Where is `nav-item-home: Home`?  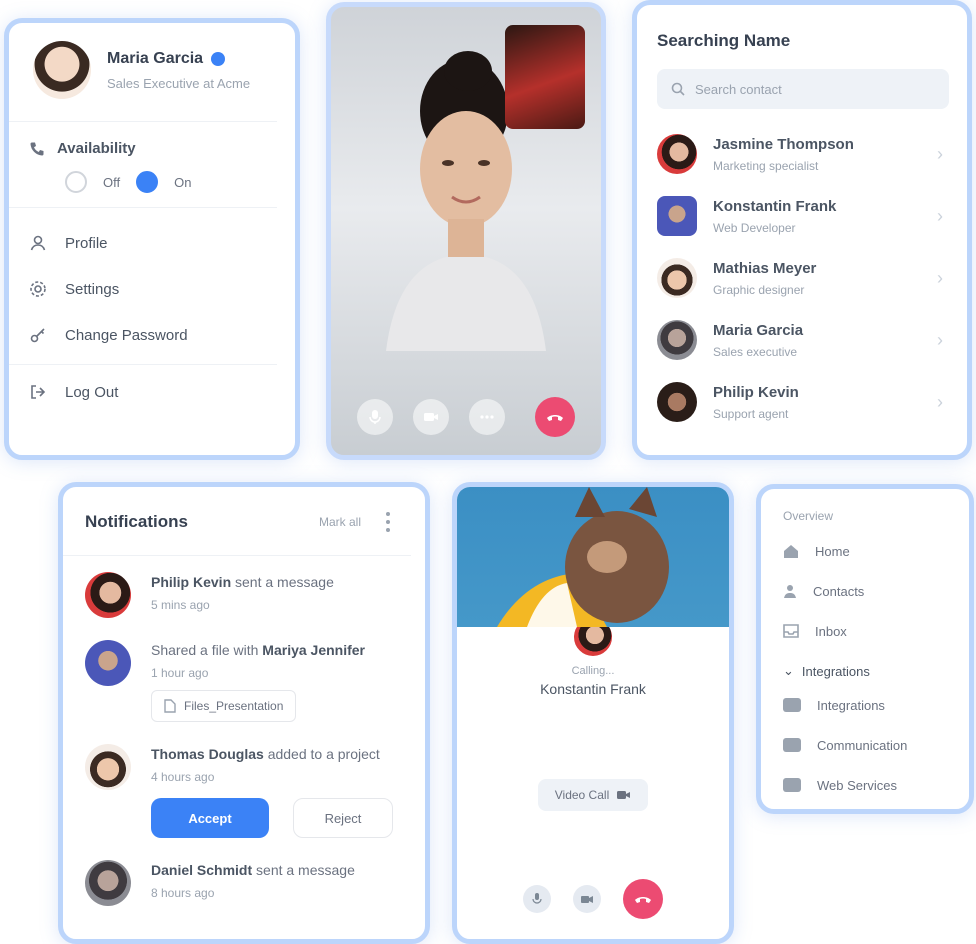 nav-item-home: Home is located at coordinates (865, 551).